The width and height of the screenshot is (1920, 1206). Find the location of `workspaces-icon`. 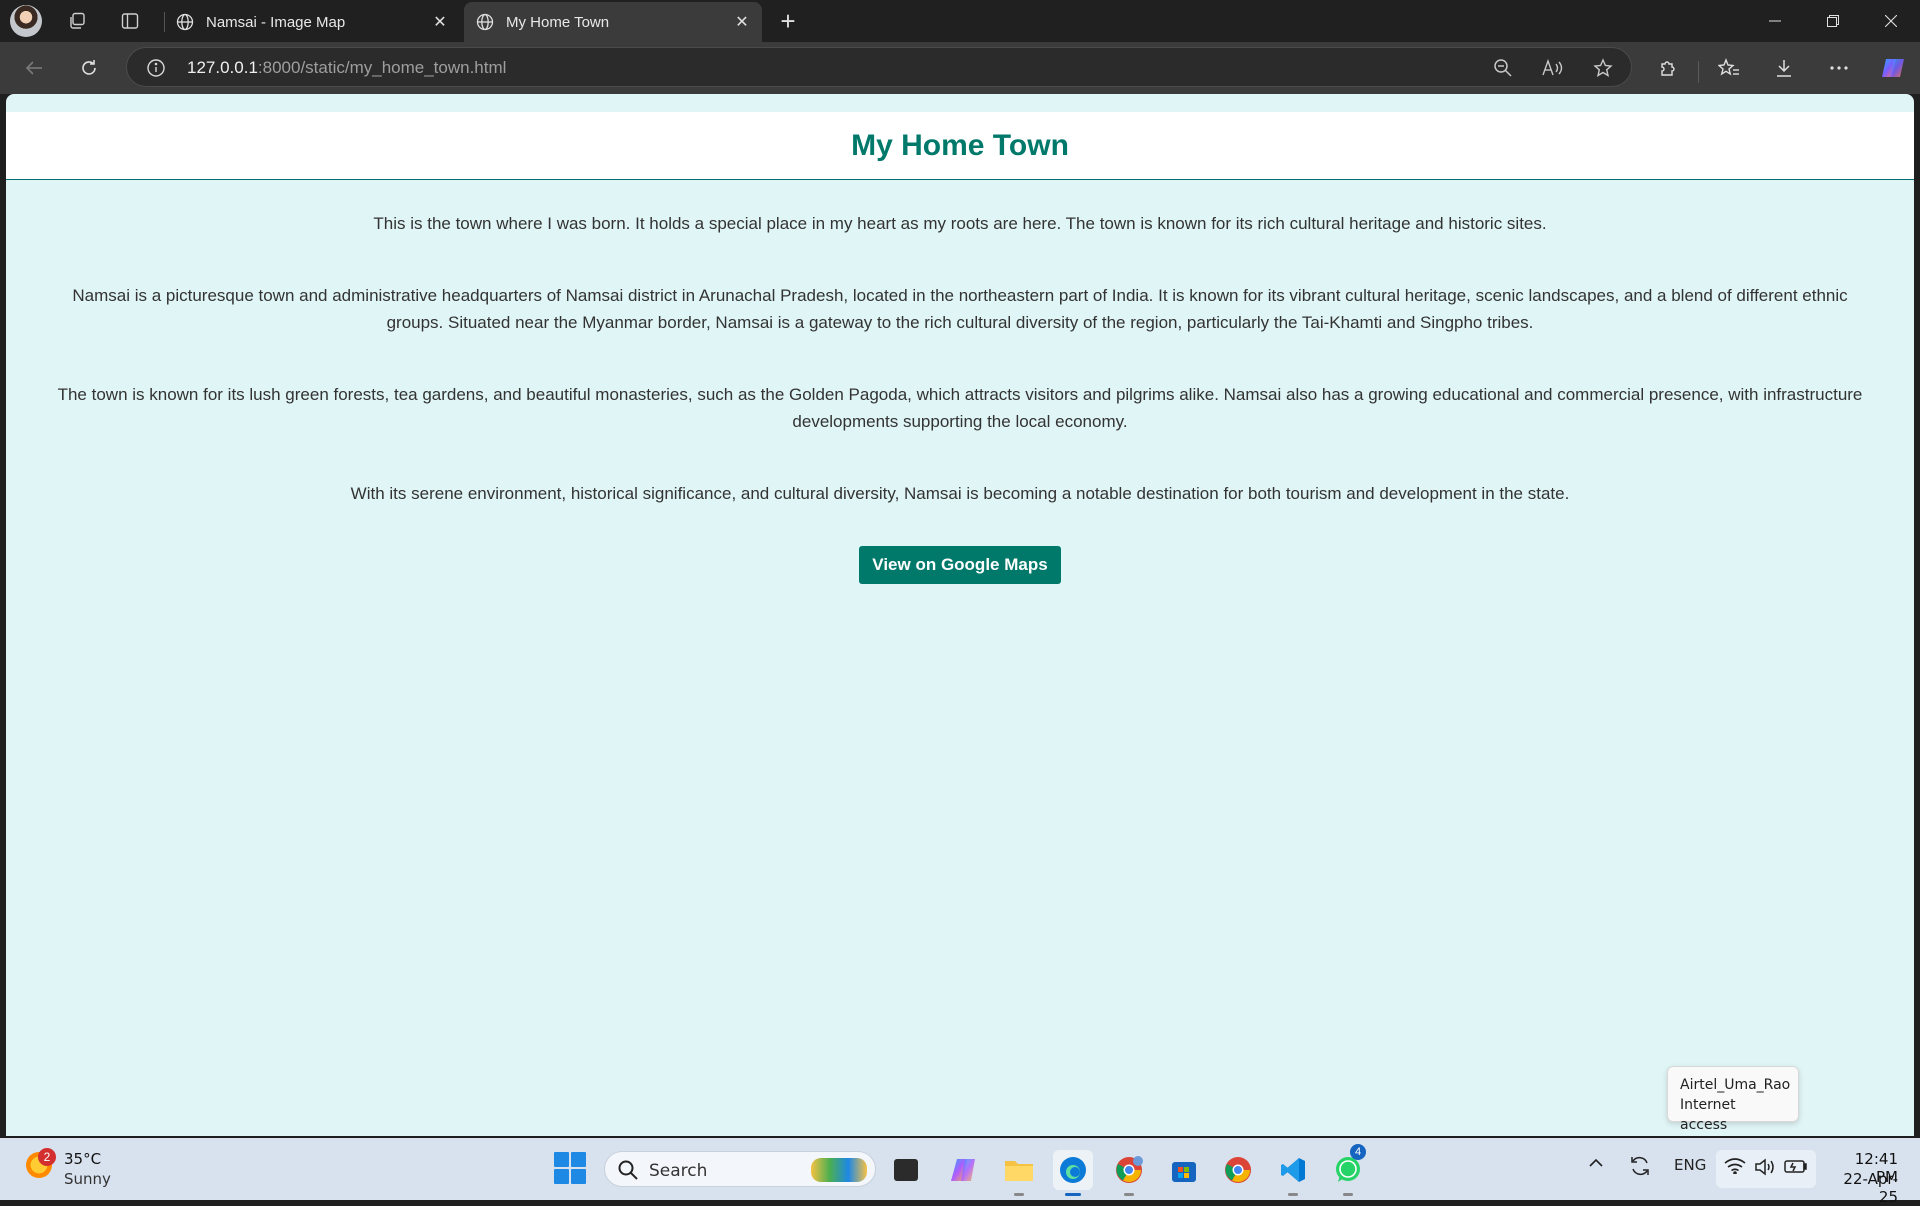

workspaces-icon is located at coordinates (77, 21).